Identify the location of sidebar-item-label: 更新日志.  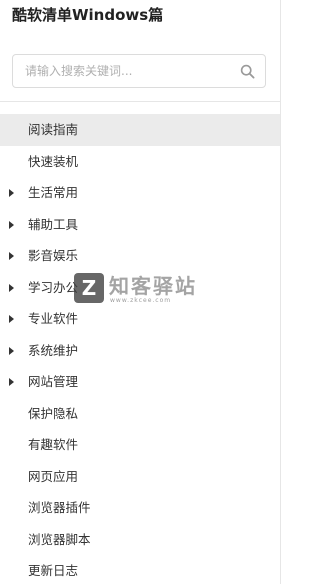
(53, 570).